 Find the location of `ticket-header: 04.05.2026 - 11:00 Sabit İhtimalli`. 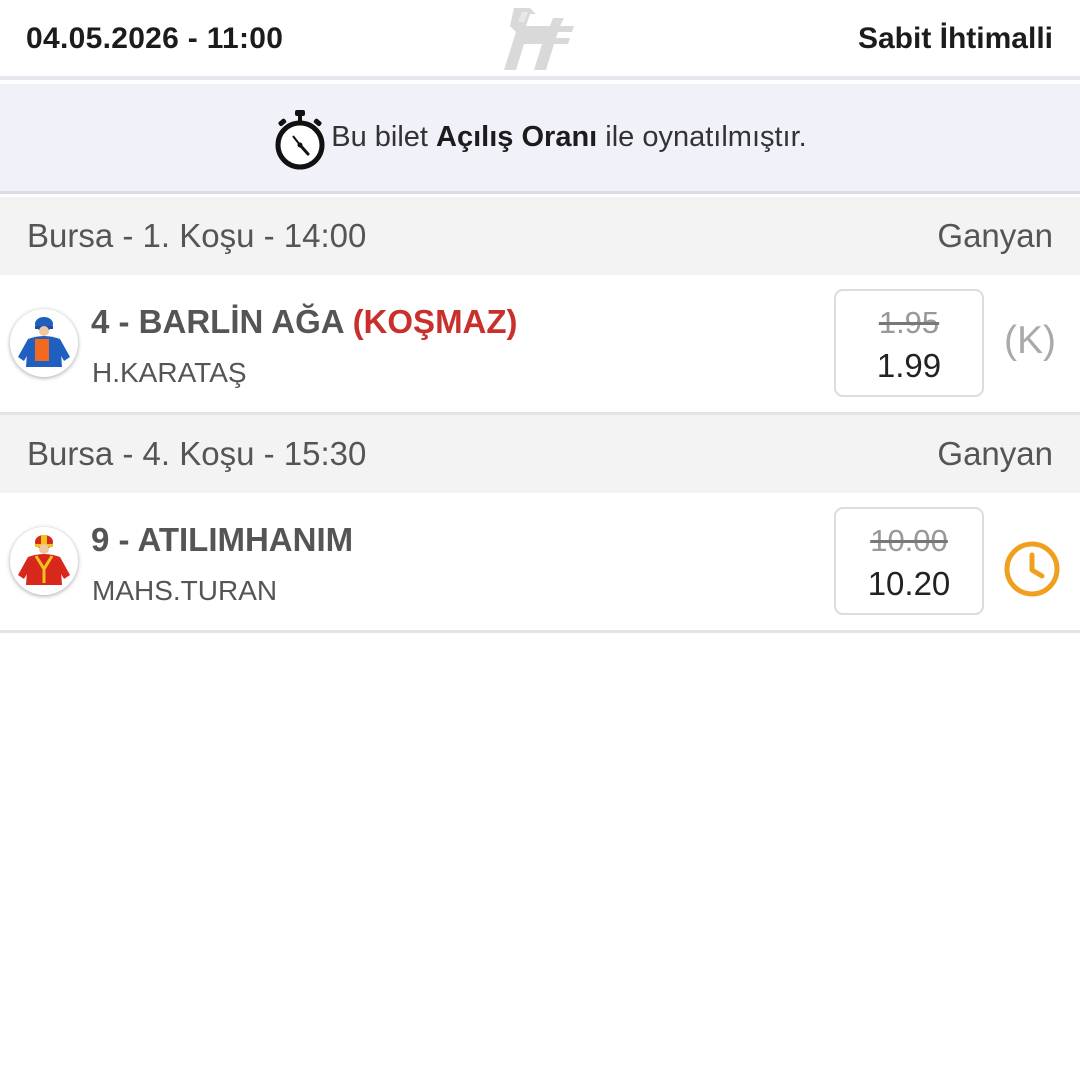

ticket-header: 04.05.2026 - 11:00 Sabit İhtimalli is located at coordinates (540, 40).